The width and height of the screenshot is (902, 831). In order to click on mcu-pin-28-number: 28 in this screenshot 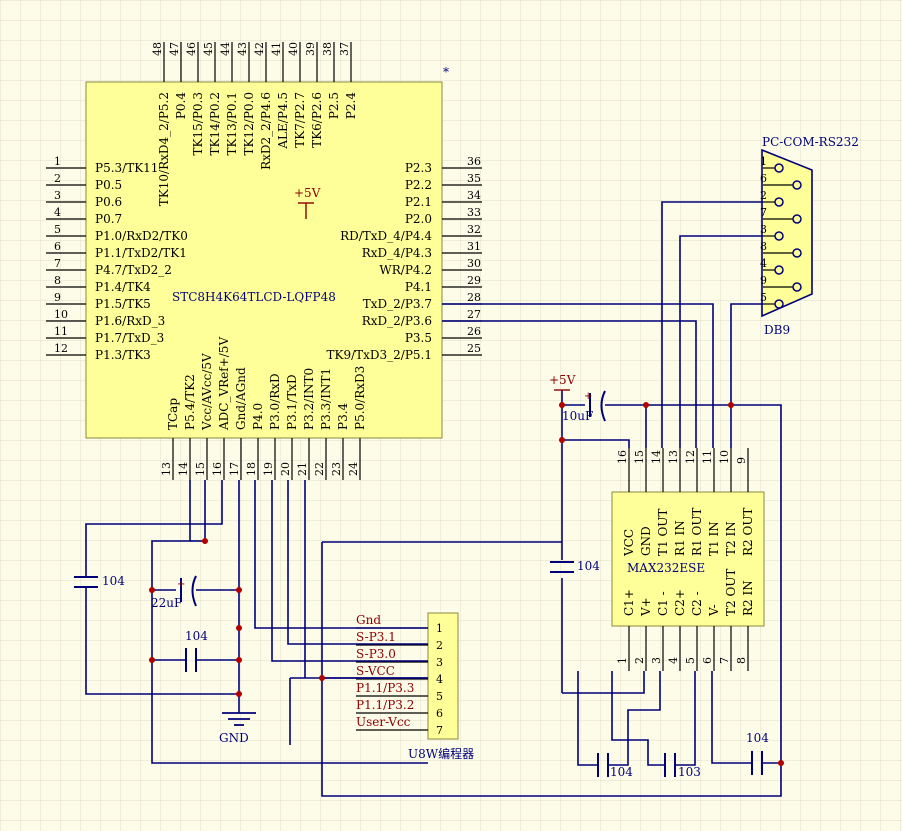, I will do `click(474, 297)`.